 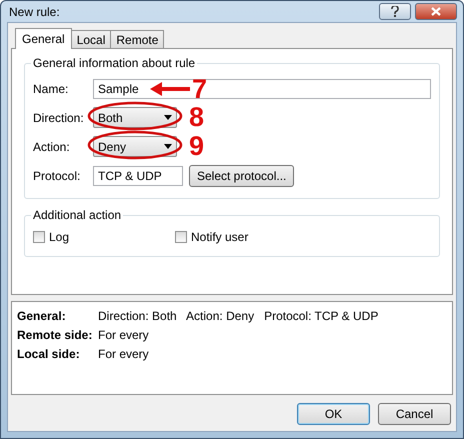 What do you see at coordinates (414, 414) in the screenshot?
I see `dialog-button: Cancel` at bounding box center [414, 414].